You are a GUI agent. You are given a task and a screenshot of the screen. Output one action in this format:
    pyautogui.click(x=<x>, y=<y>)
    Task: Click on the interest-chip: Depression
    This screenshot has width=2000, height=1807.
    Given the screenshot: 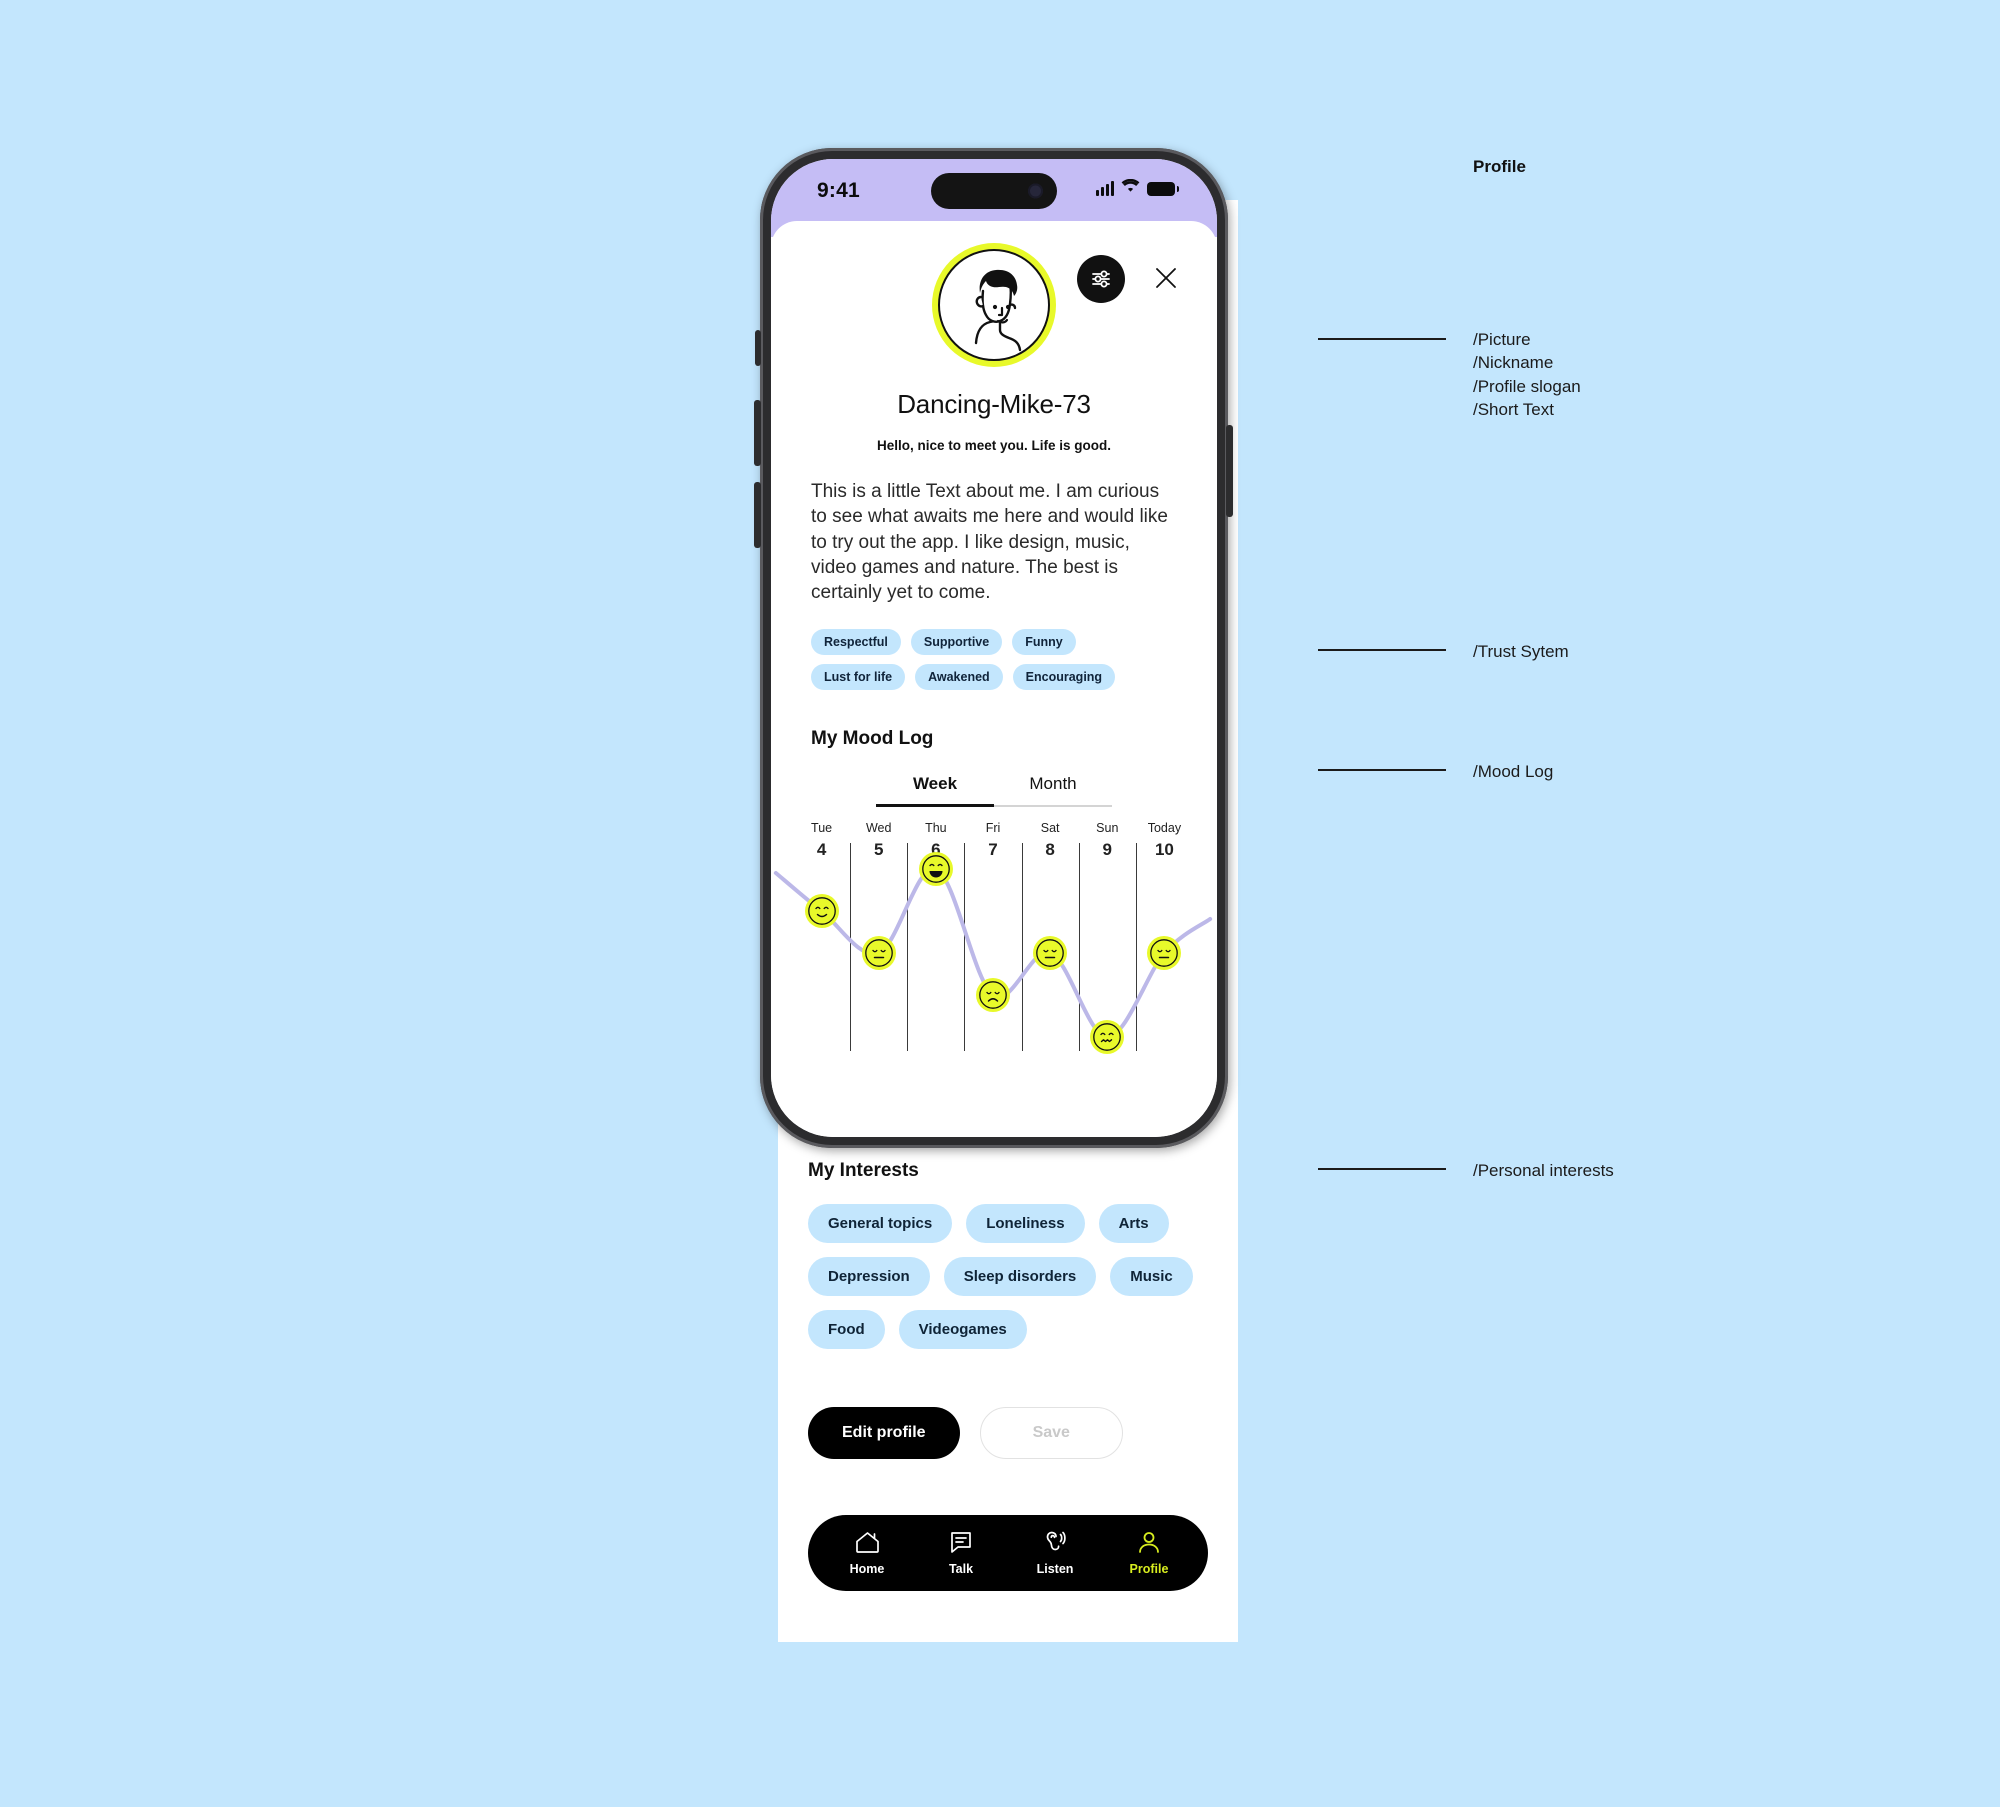 What is the action you would take?
    pyautogui.click(x=869, y=1276)
    